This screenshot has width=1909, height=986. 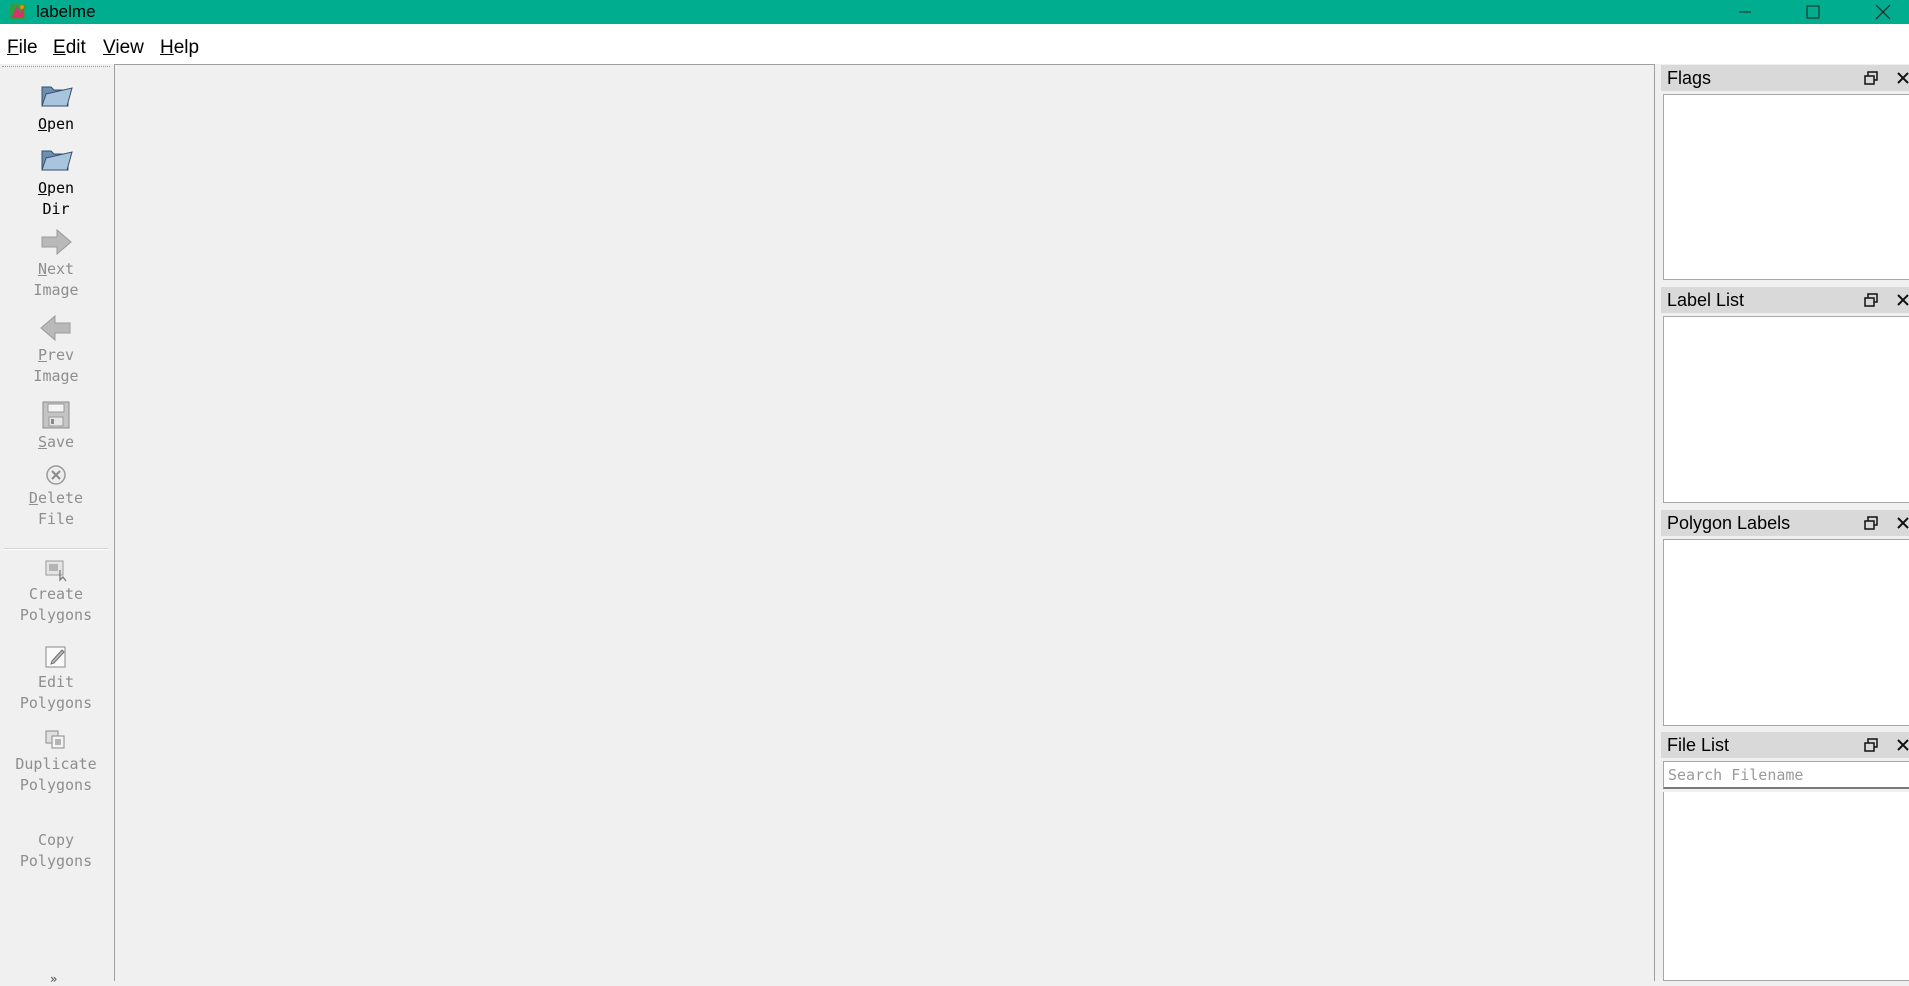 I want to click on close-window-button, so click(x=1883, y=12).